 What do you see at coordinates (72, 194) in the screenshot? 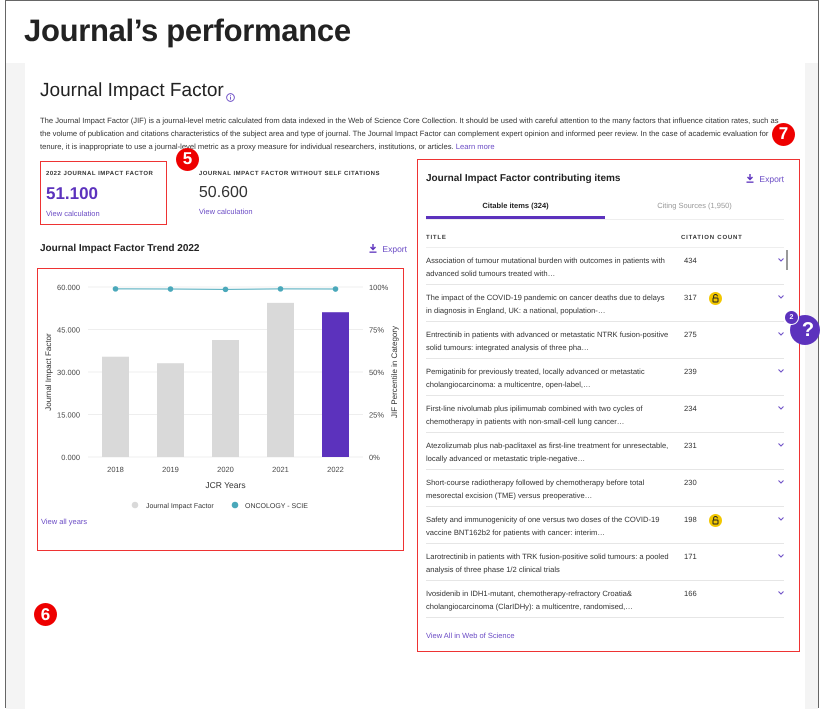
I see `metric-value: 51.100` at bounding box center [72, 194].